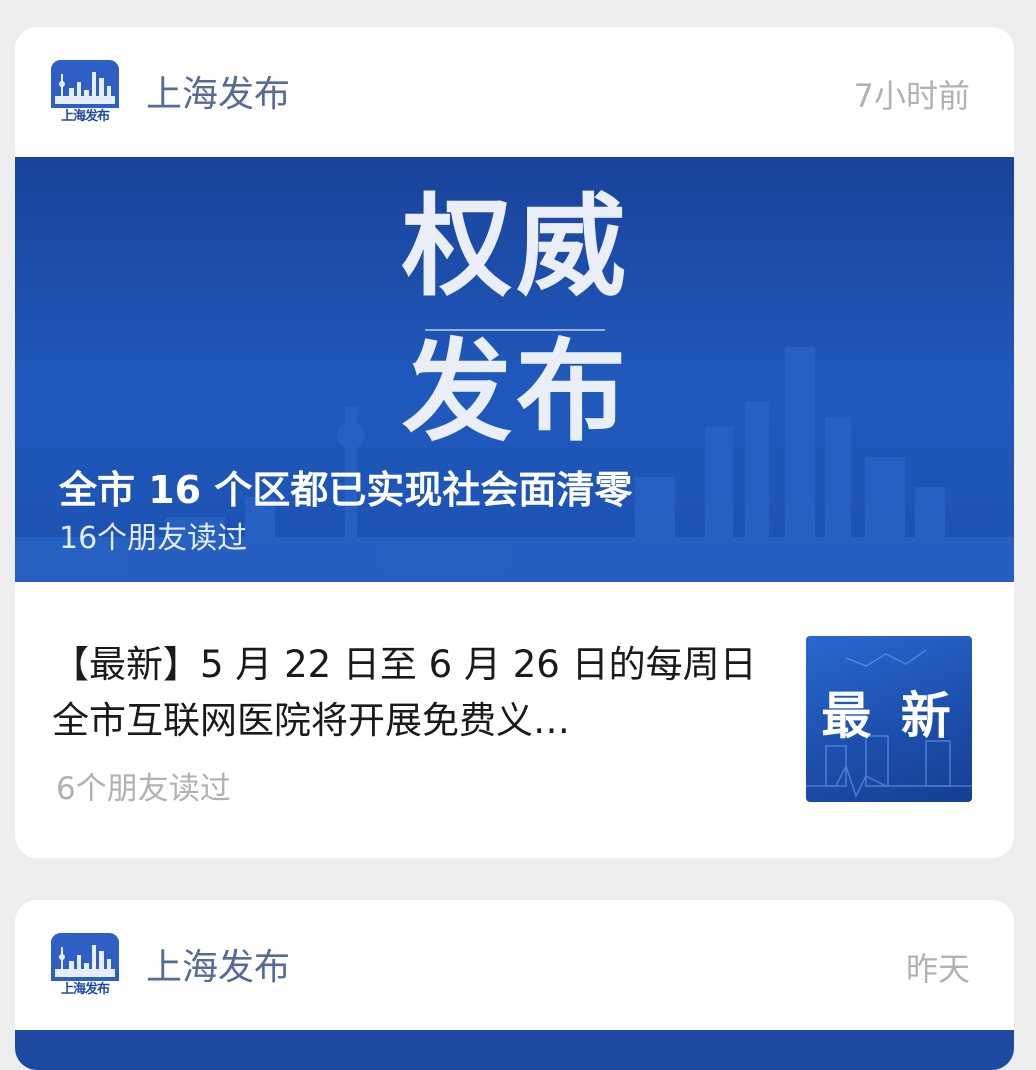  I want to click on article-thumbnail: 最 新, so click(889, 719).